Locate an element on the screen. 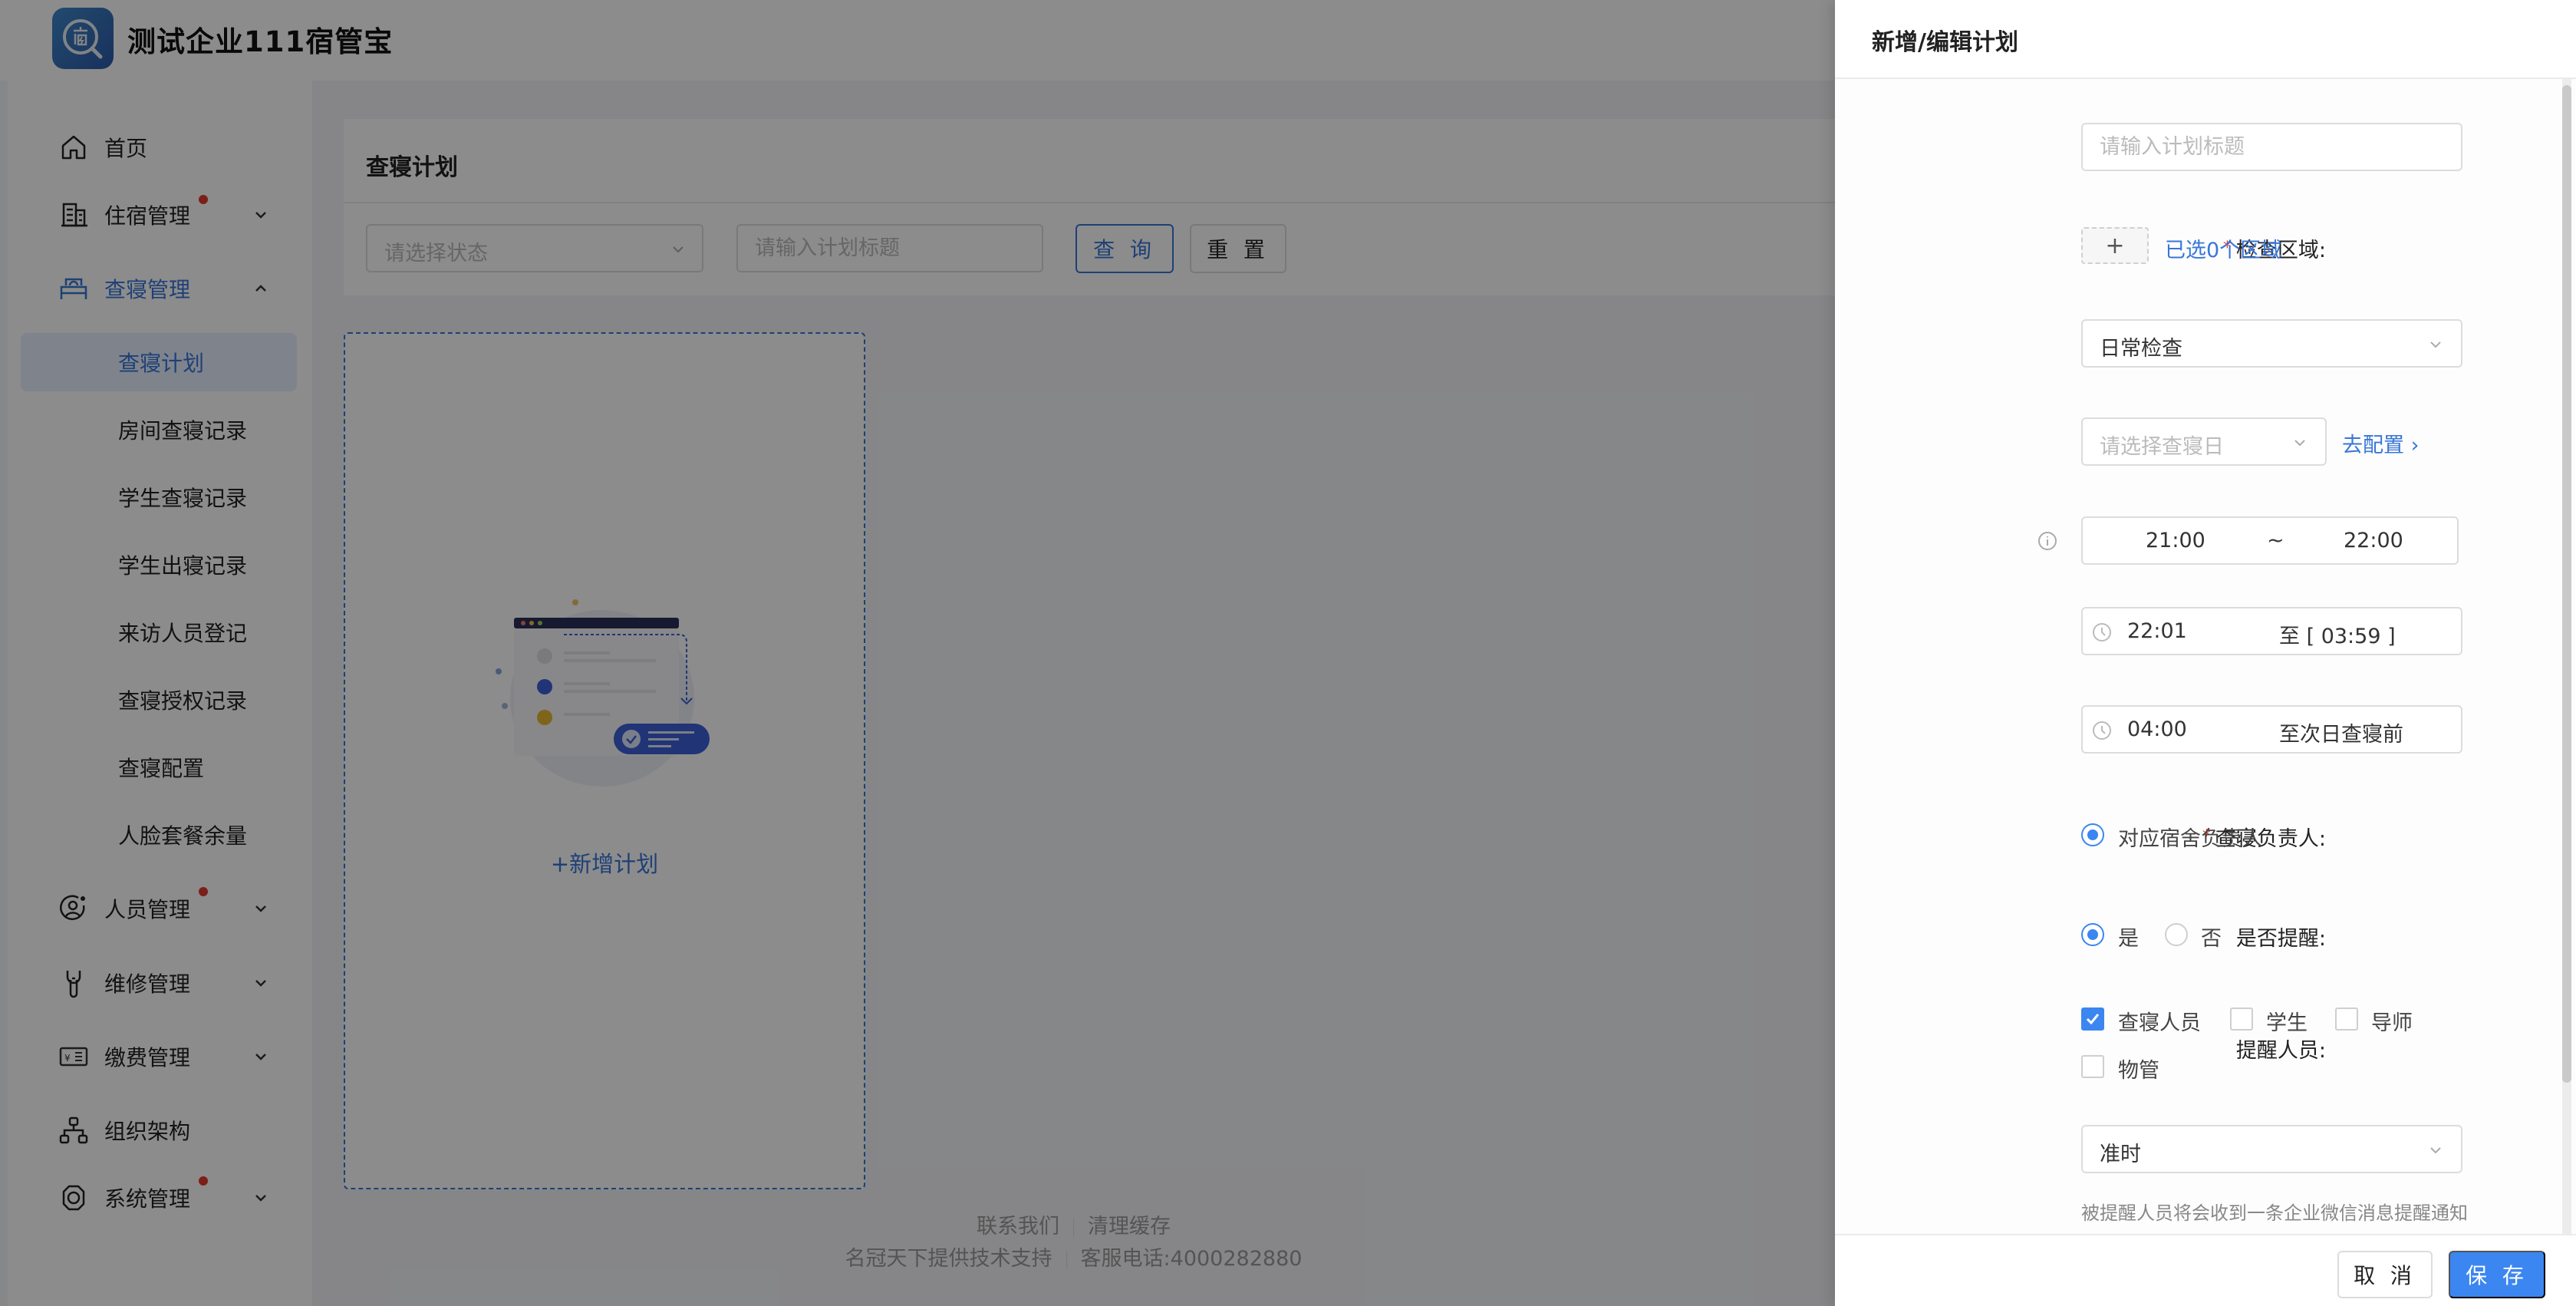  check-type-select: 日常检查 is located at coordinates (2271, 343).